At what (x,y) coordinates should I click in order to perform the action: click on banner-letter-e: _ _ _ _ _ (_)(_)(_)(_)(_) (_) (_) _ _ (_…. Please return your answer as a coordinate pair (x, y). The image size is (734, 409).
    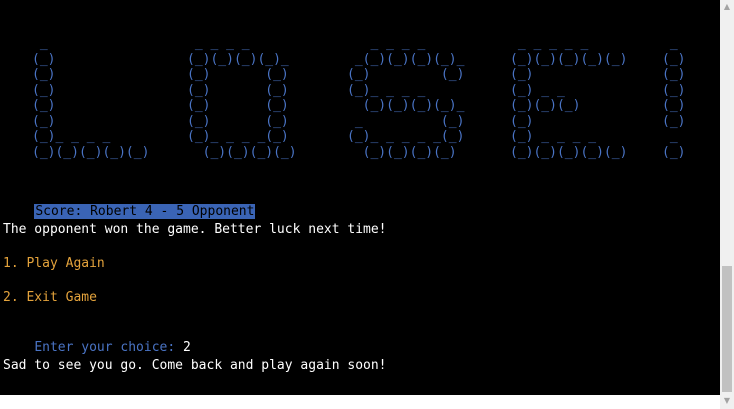
    Looking at the image, I should click on (569, 98).